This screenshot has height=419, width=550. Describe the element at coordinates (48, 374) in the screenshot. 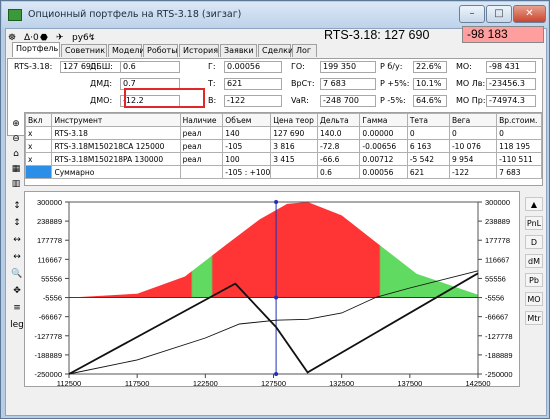

I see `y-tick-label-left: -250000` at that location.